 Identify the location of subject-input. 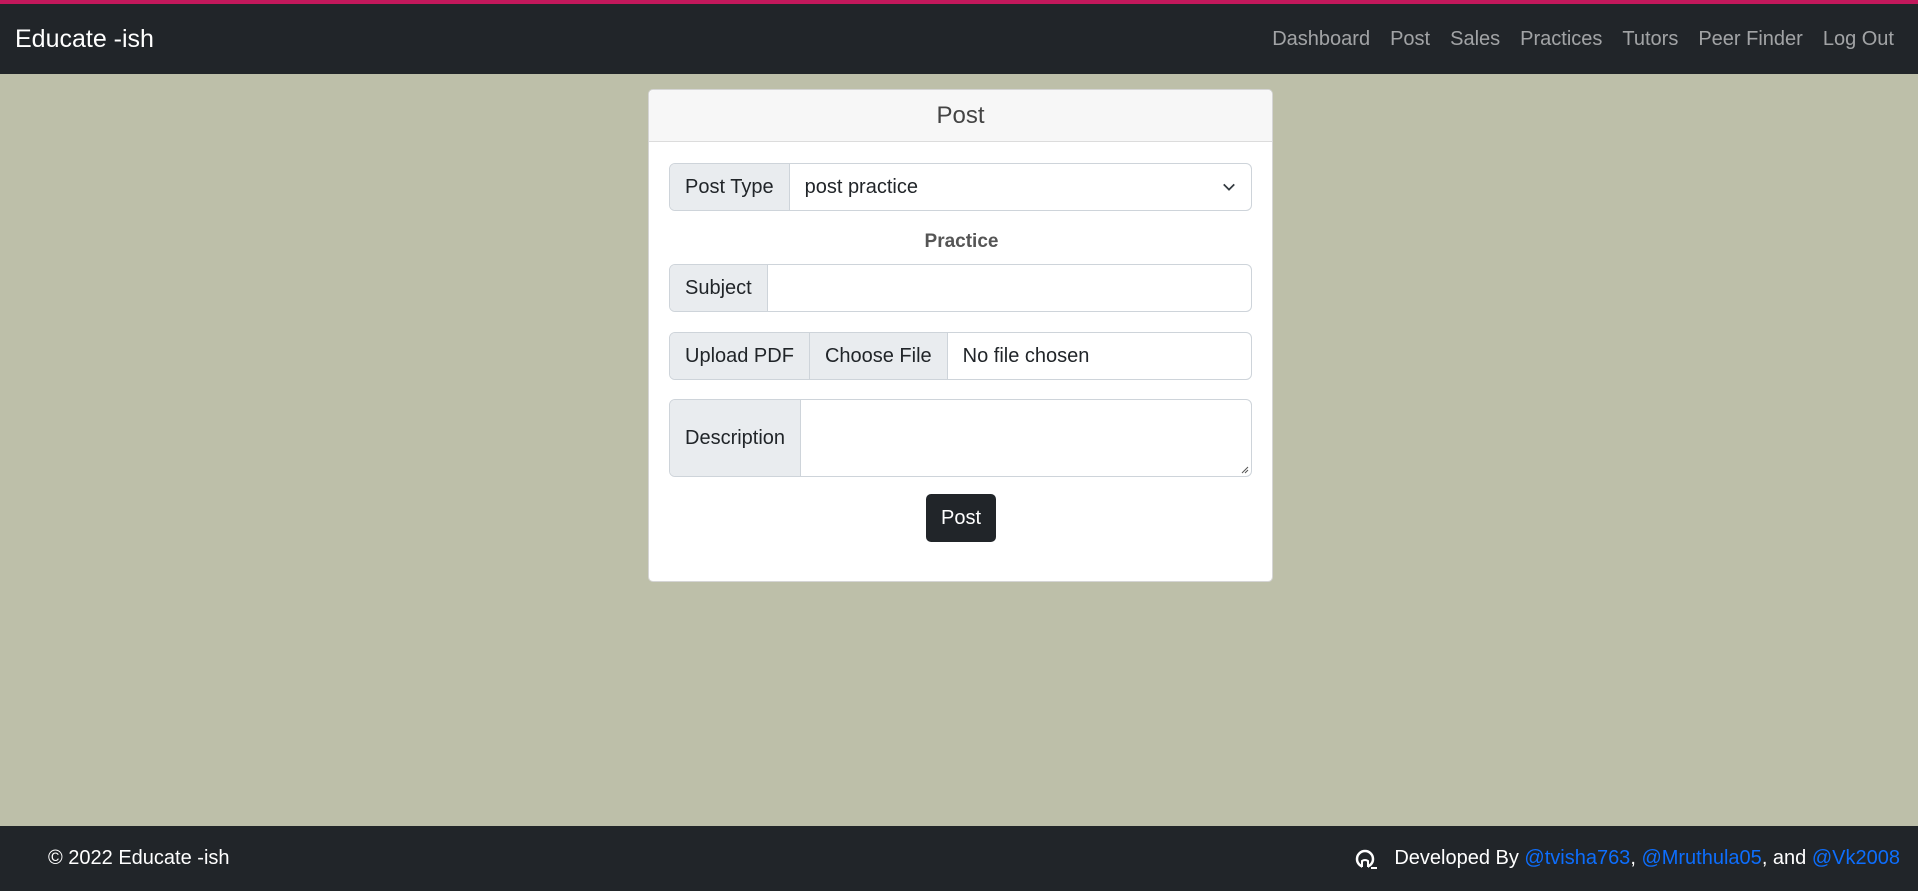
(1009, 288).